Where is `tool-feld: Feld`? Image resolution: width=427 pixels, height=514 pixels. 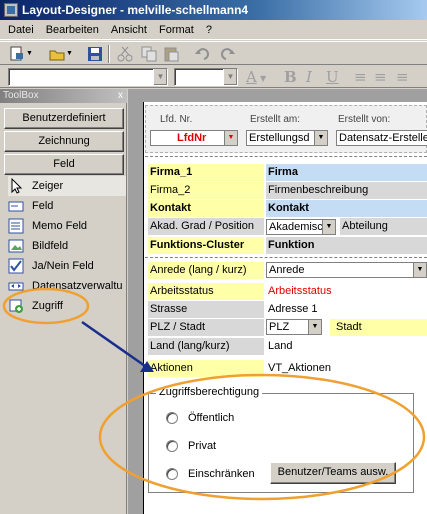
tool-feld: Feld is located at coordinates (67, 206).